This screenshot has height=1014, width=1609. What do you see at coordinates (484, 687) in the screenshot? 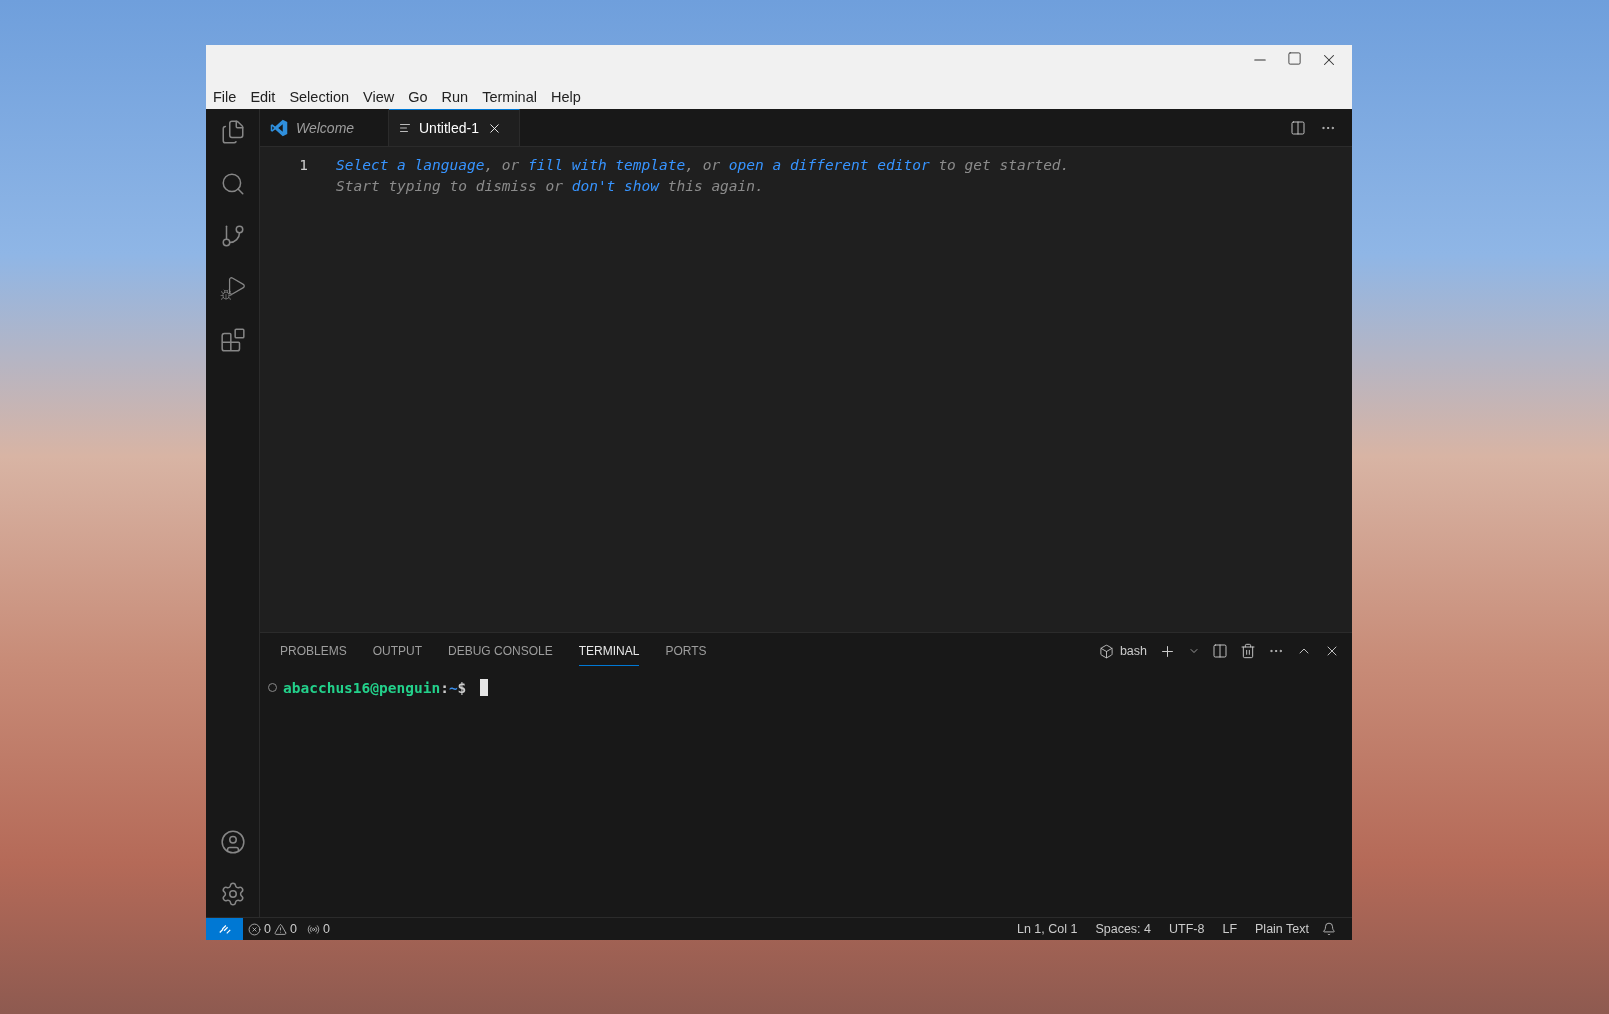
I see `terminal-cursor` at bounding box center [484, 687].